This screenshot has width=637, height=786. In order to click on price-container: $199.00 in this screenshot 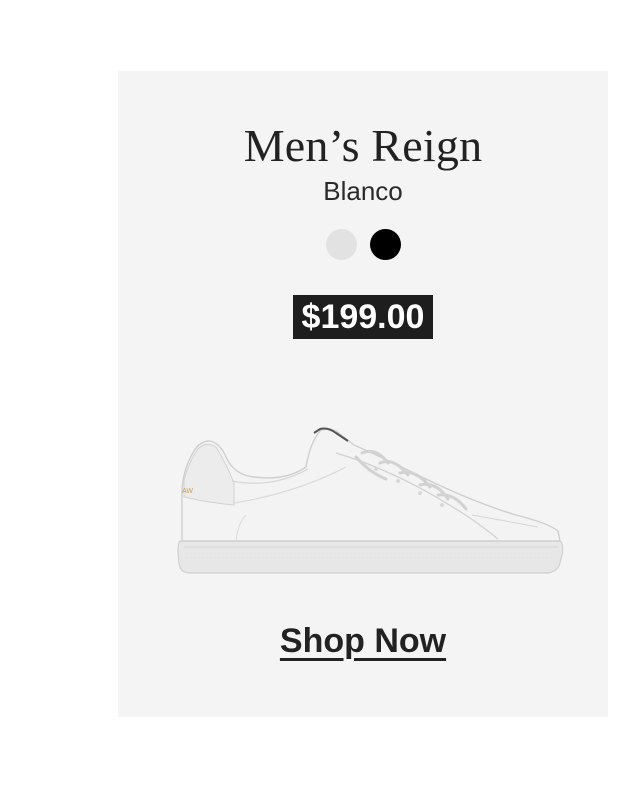, I will do `click(363, 317)`.